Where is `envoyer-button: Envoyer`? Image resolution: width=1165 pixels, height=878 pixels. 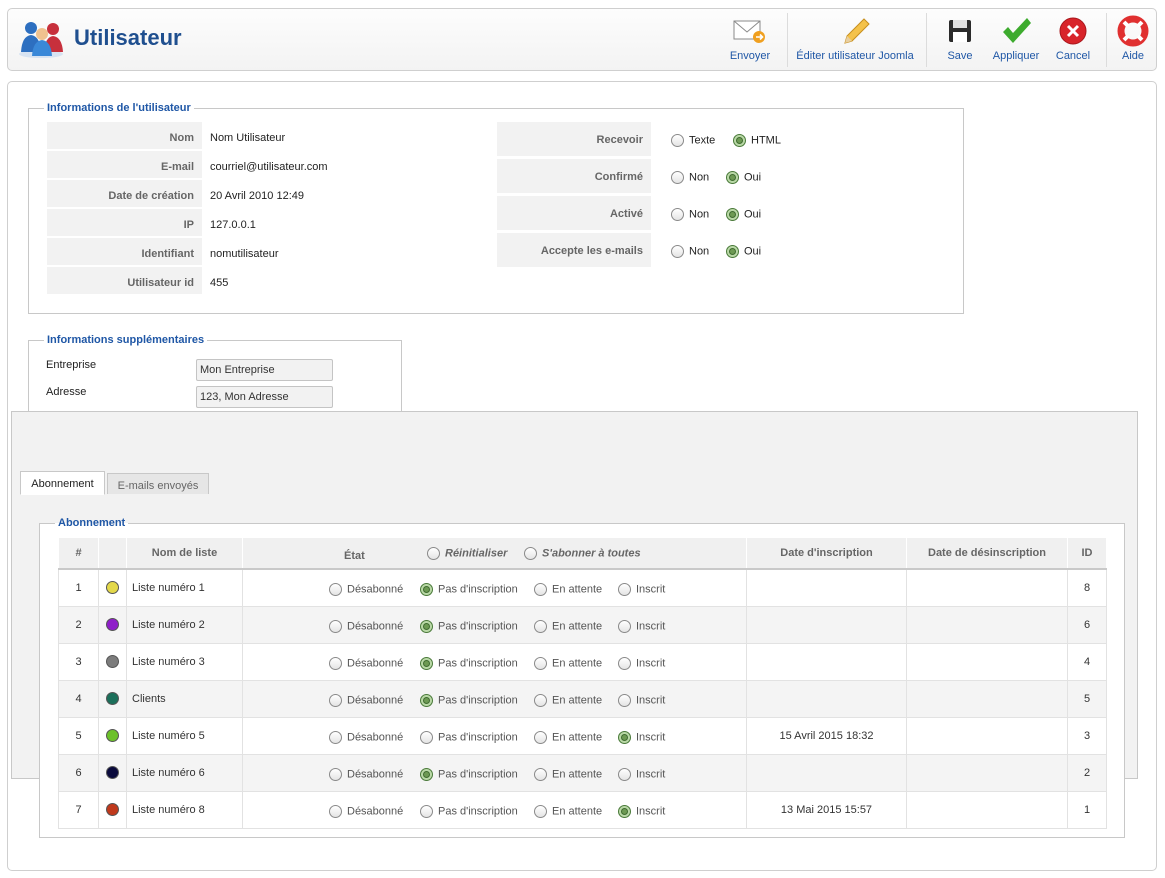 envoyer-button: Envoyer is located at coordinates (750, 40).